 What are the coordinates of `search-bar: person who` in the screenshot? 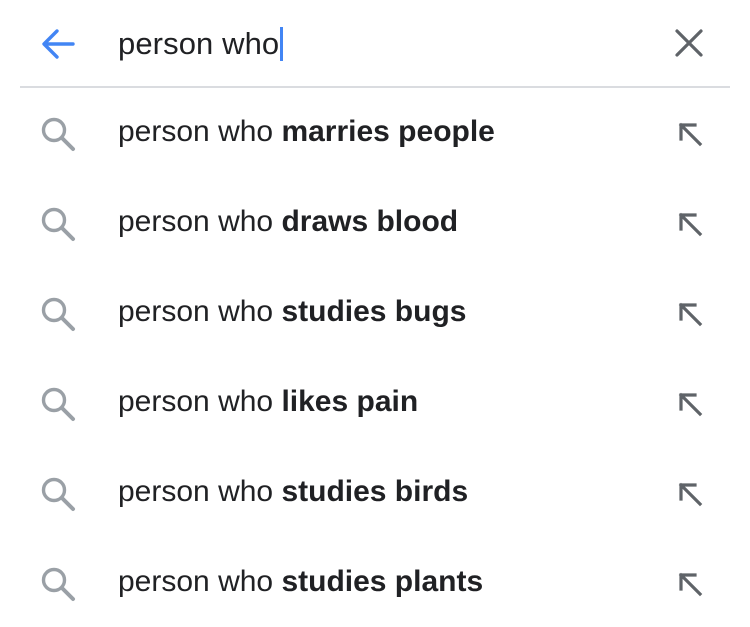 It's located at (375, 43).